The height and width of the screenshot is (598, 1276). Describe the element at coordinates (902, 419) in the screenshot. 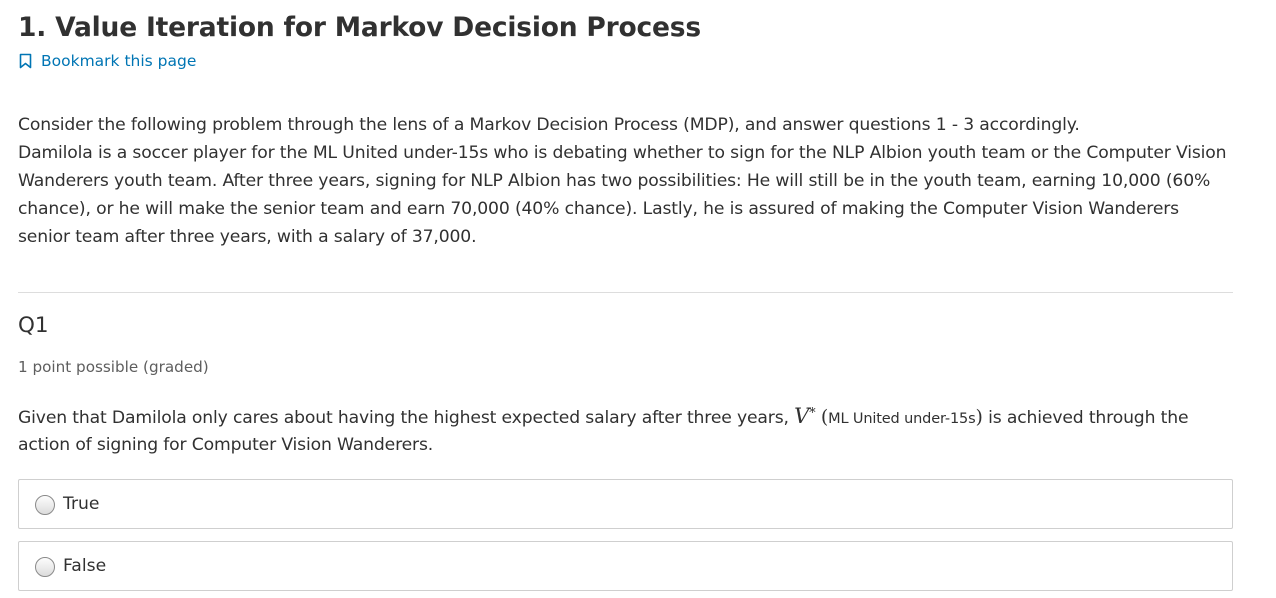

I see `state-label: ML United under-15s` at that location.